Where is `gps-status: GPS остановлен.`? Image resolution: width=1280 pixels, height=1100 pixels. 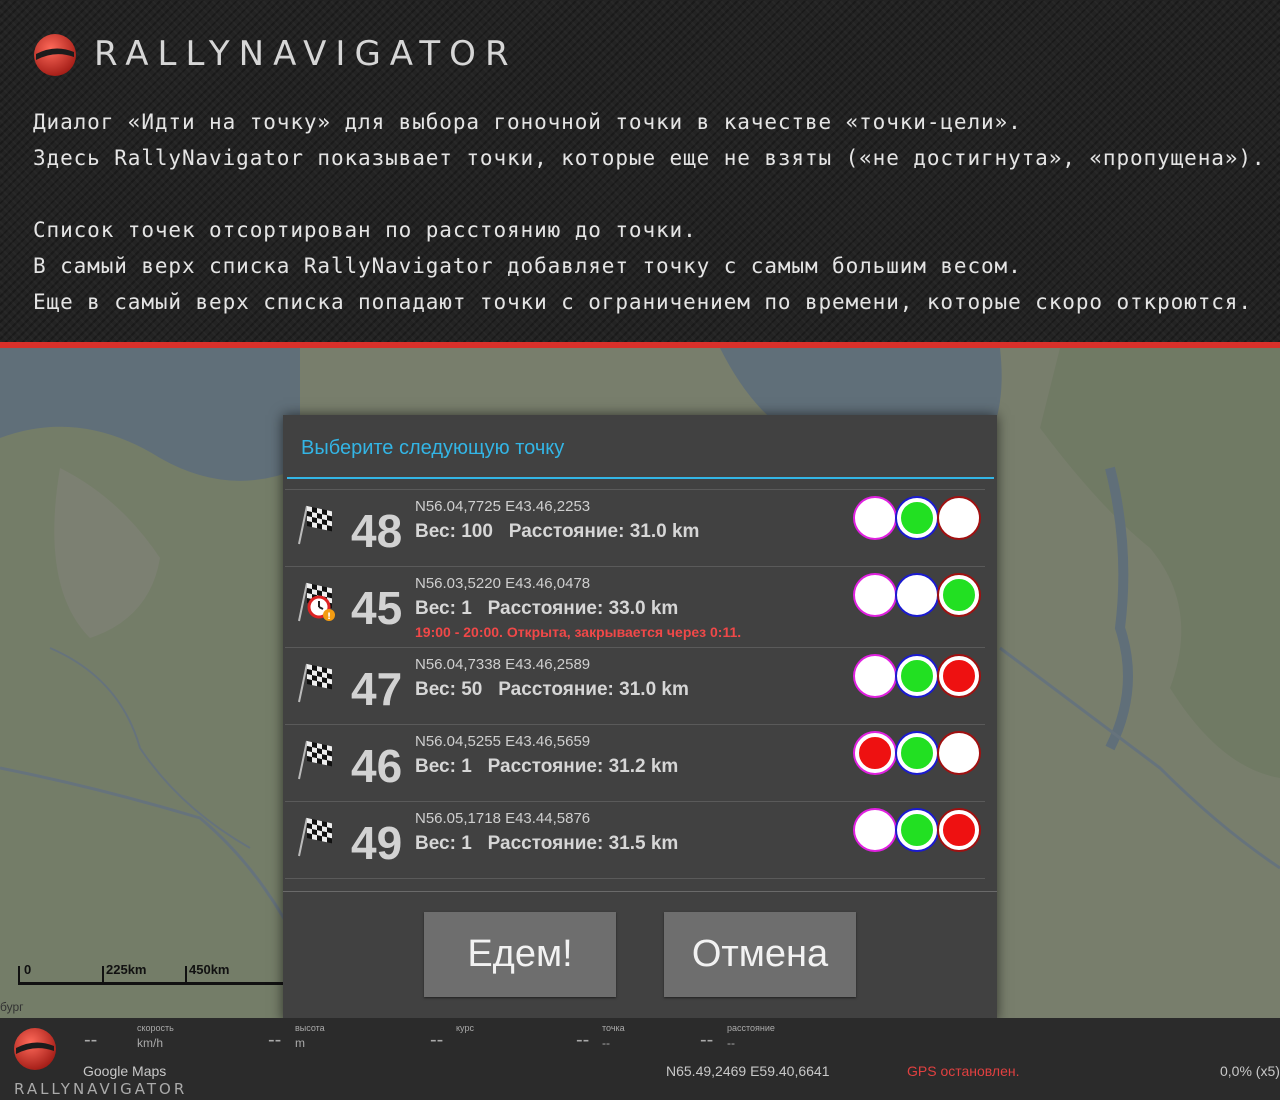 gps-status: GPS остановлен. is located at coordinates (963, 1071).